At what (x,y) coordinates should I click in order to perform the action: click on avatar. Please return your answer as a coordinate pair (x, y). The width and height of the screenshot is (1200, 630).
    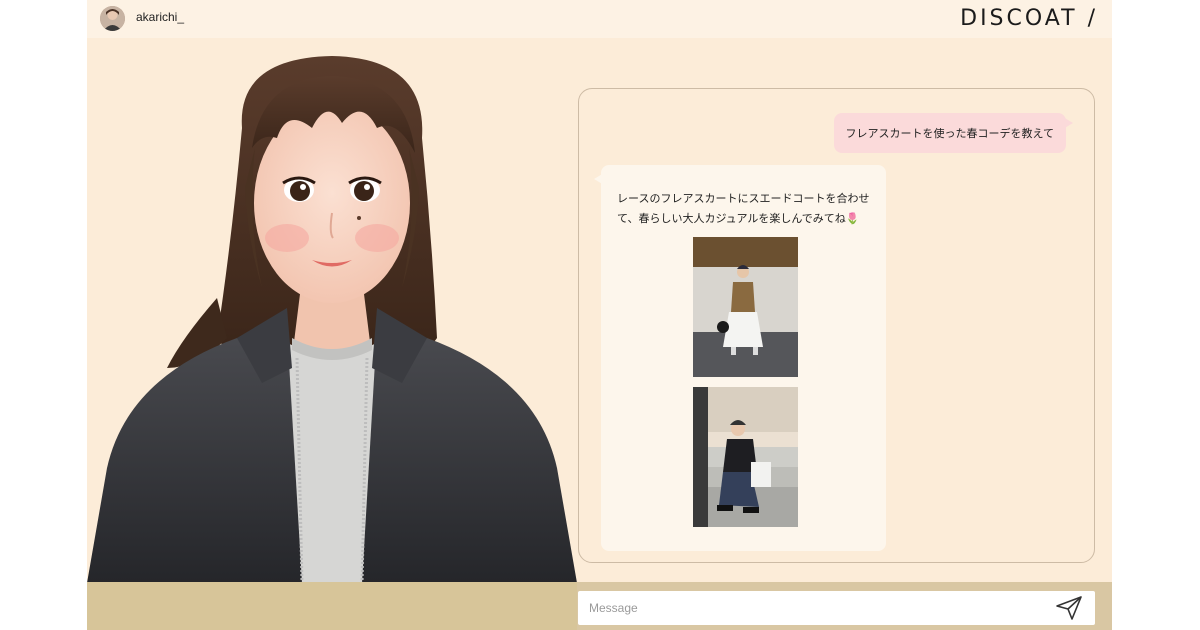
    Looking at the image, I should click on (112, 18).